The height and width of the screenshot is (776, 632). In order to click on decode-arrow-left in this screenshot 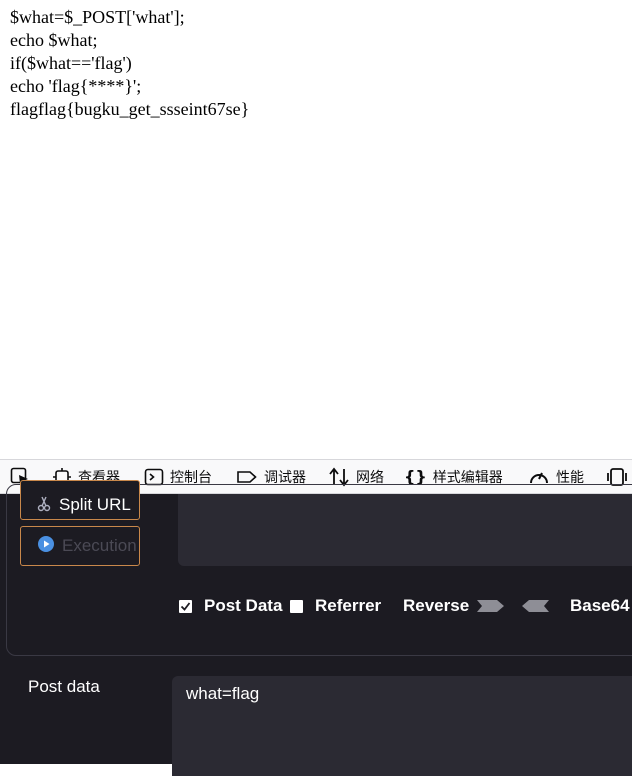, I will do `click(535, 606)`.